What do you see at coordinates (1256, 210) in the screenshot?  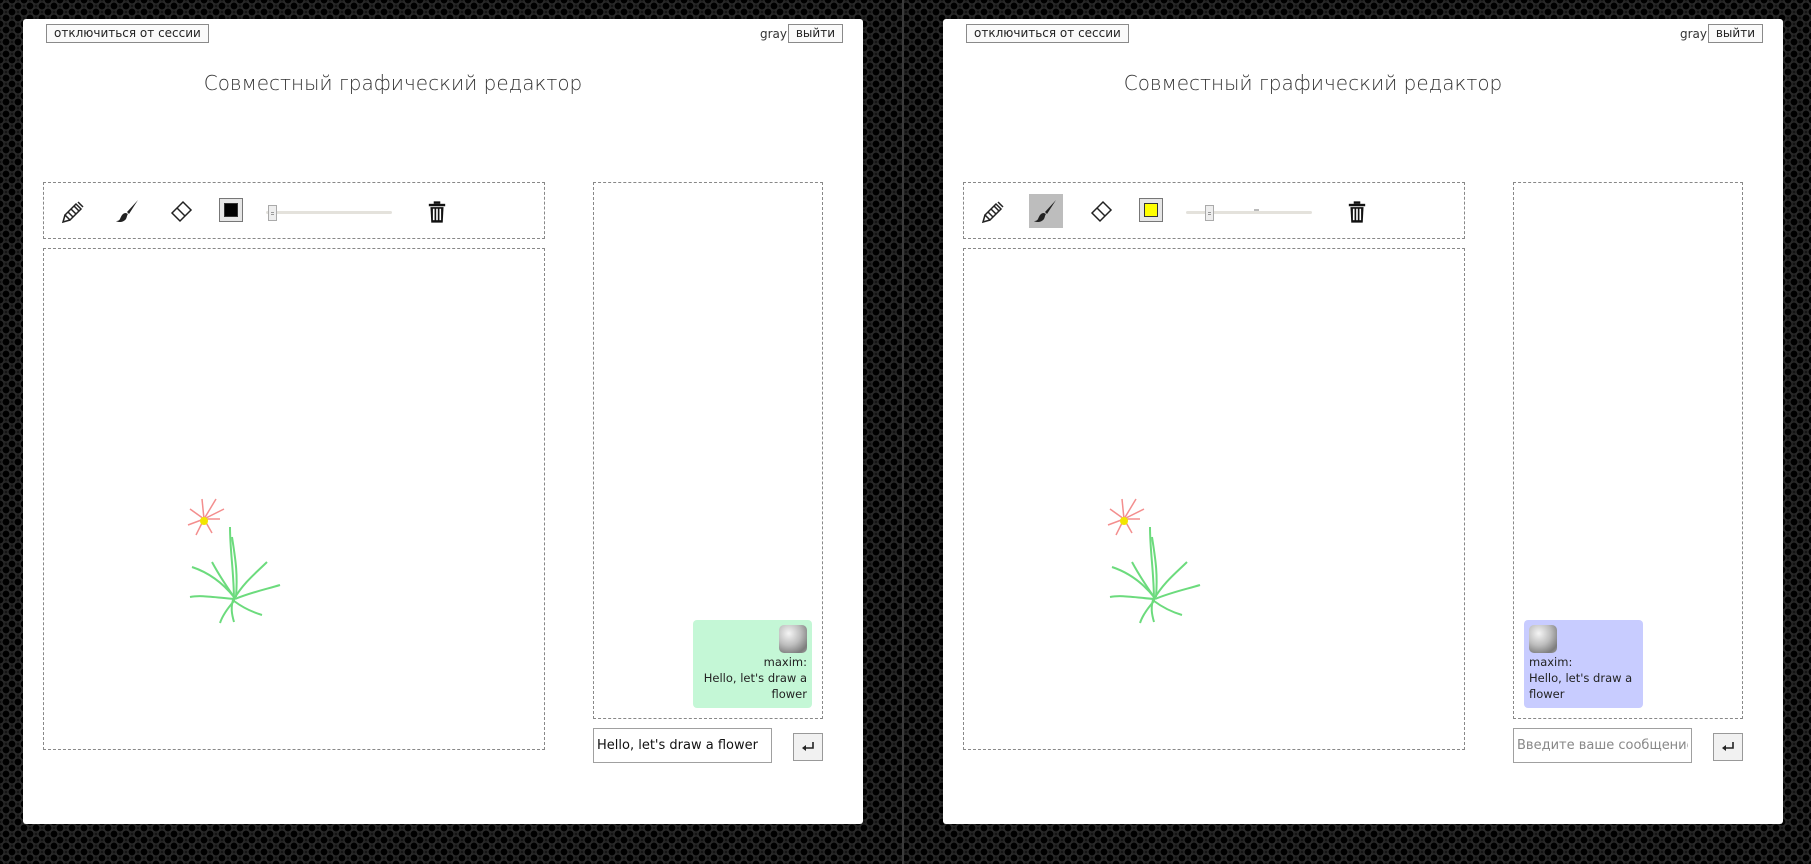 I see `brush-size-preview` at bounding box center [1256, 210].